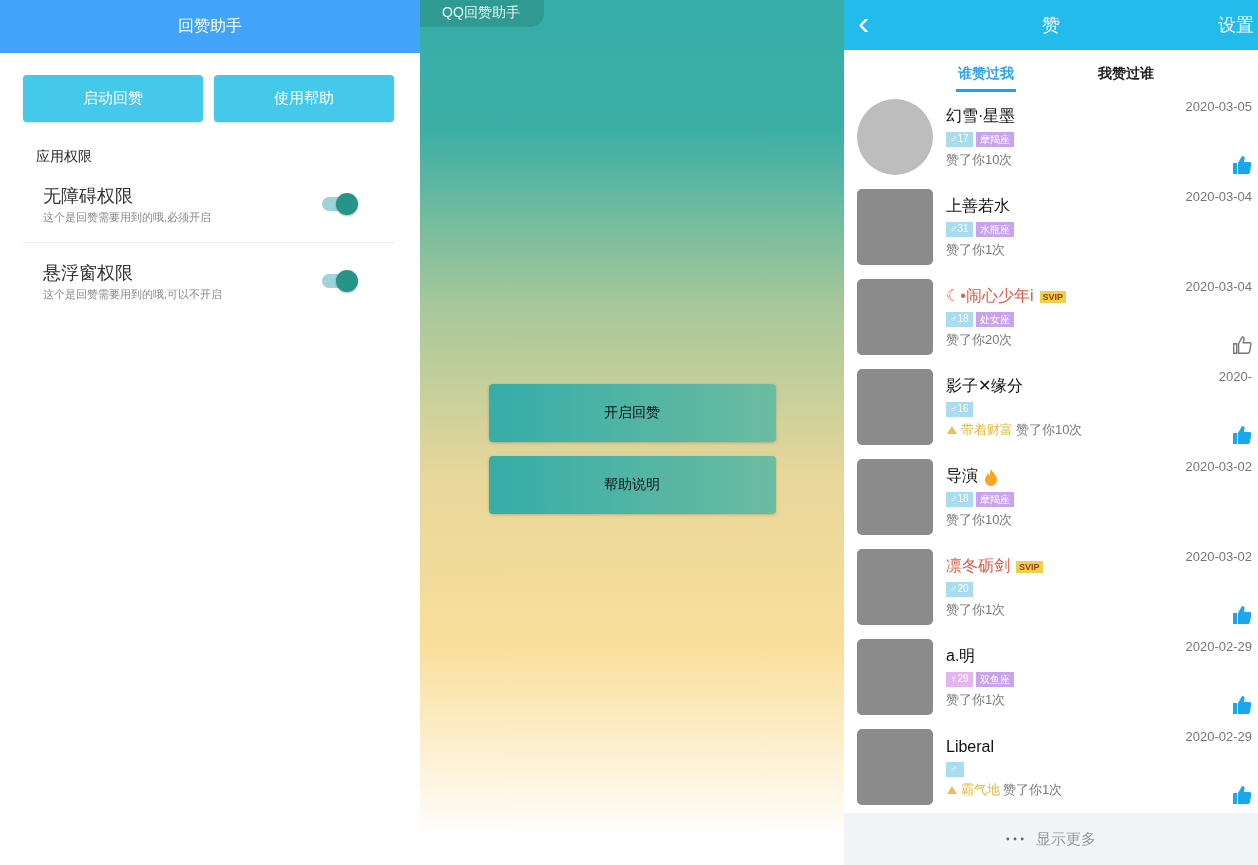 The image size is (1258, 865). Describe the element at coordinates (994, 229) in the screenshot. I see `constellation-tag: 水瓶座` at that location.